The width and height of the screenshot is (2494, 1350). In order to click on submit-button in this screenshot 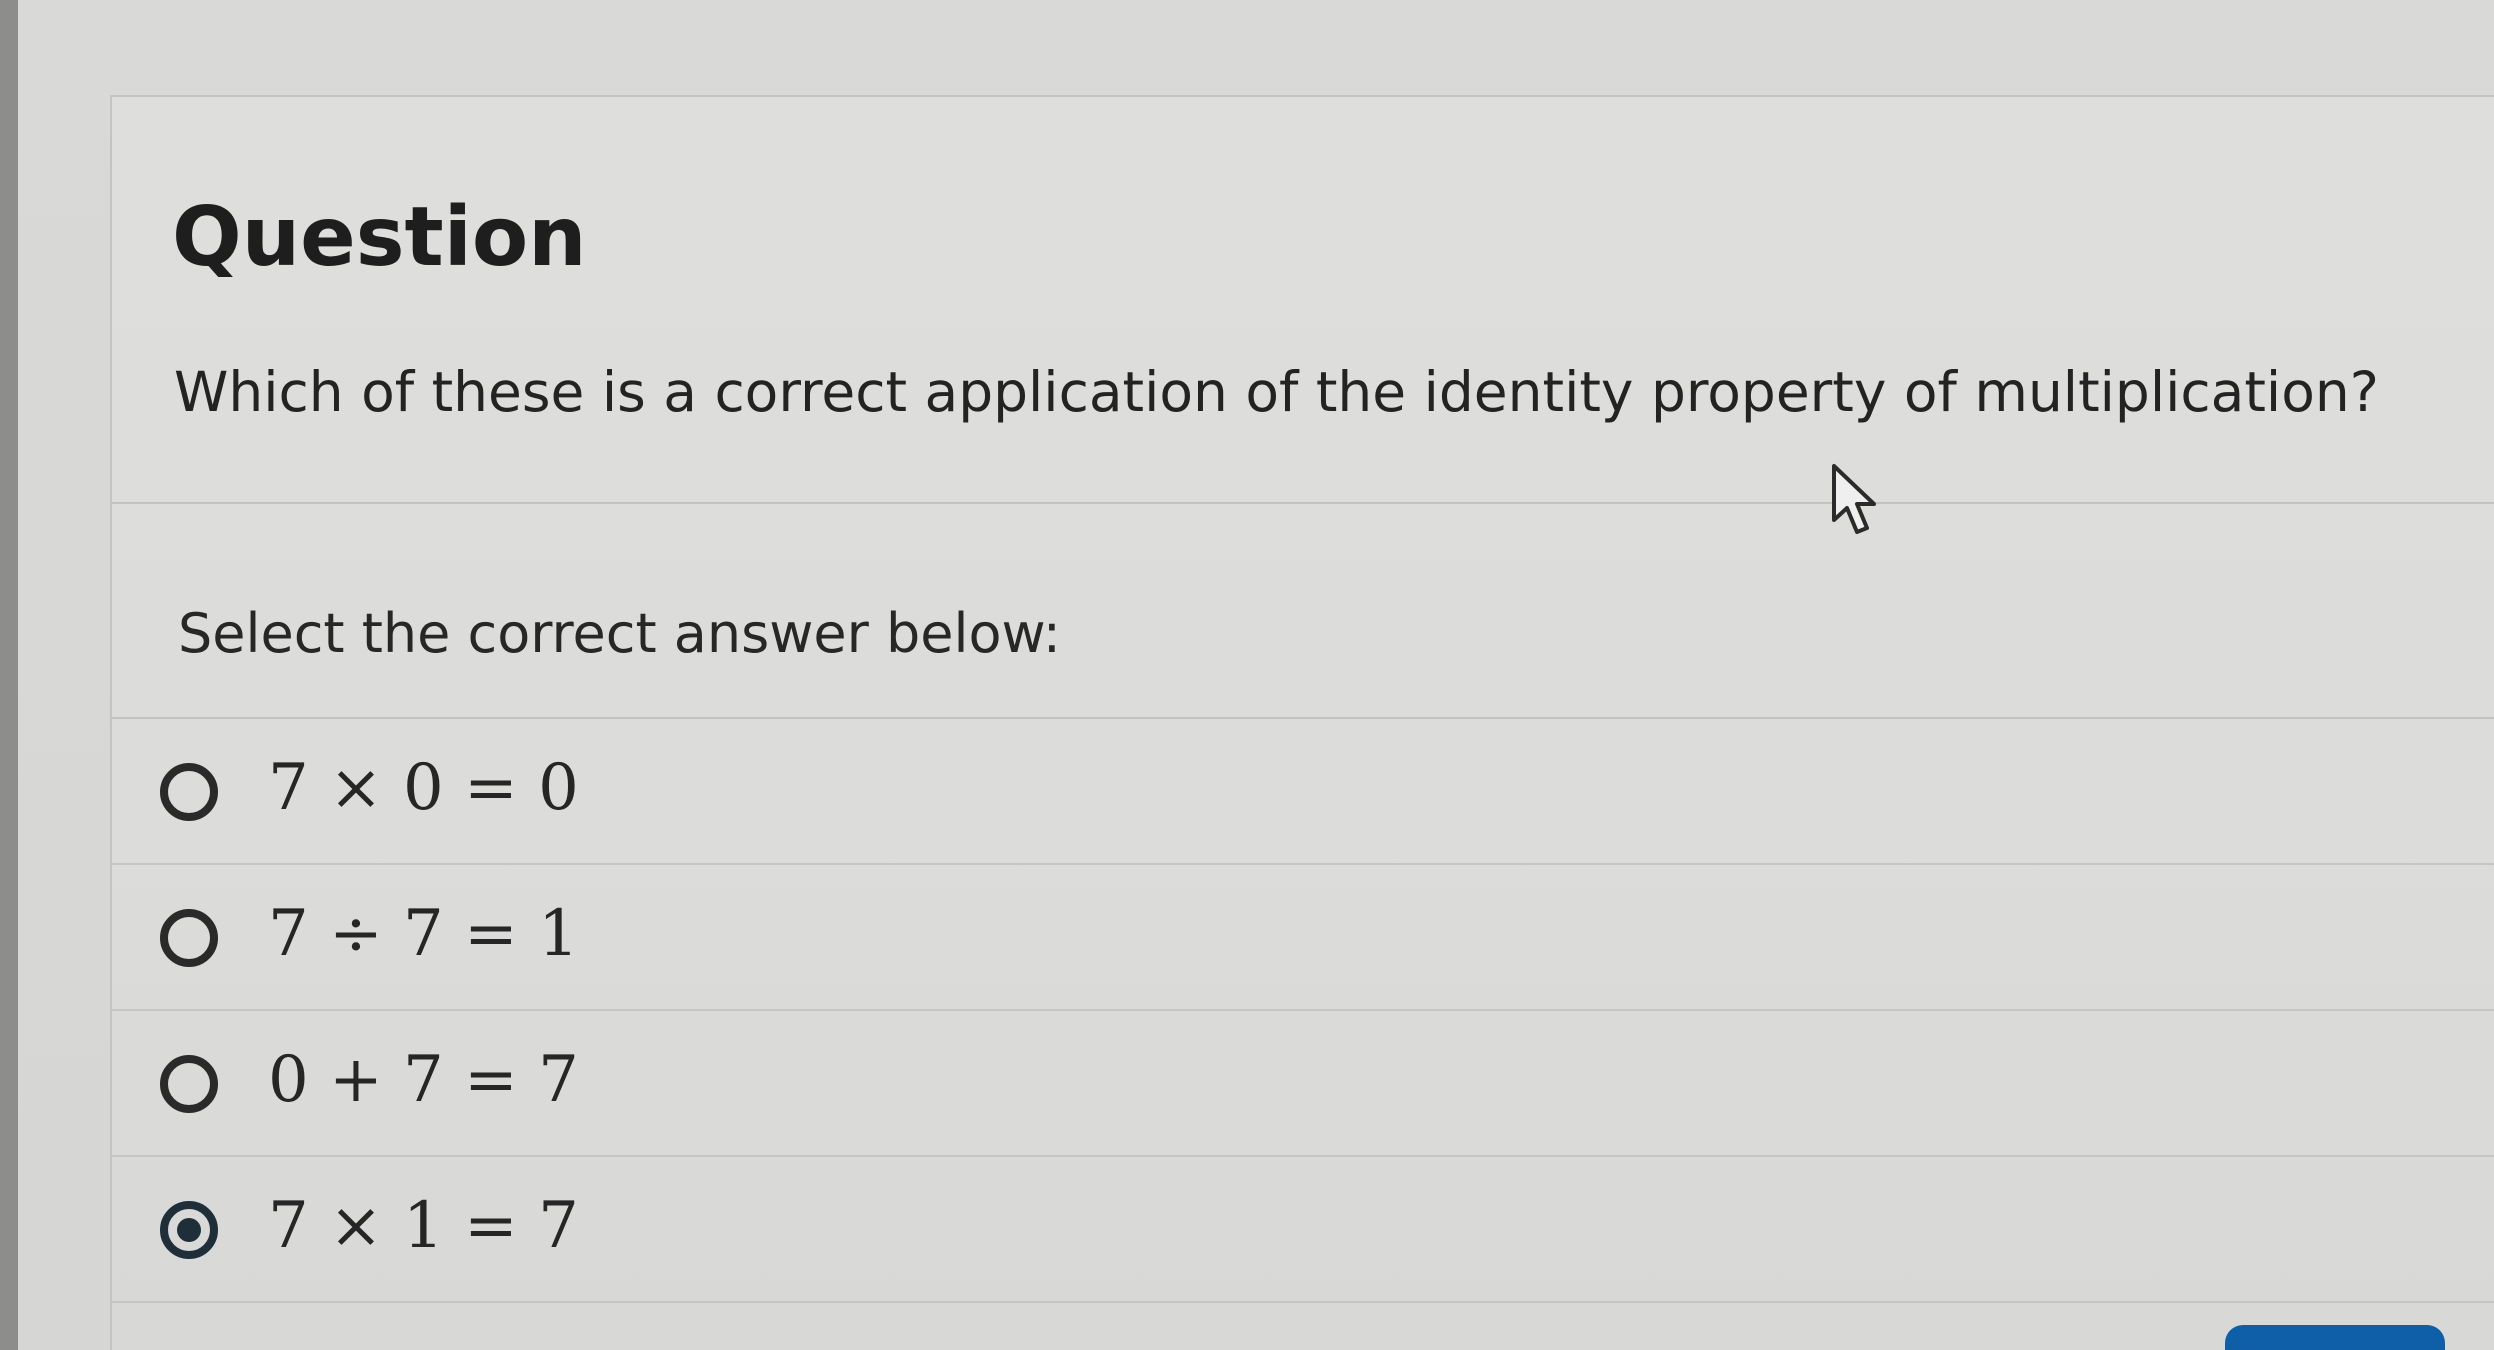, I will do `click(2335, 1337)`.